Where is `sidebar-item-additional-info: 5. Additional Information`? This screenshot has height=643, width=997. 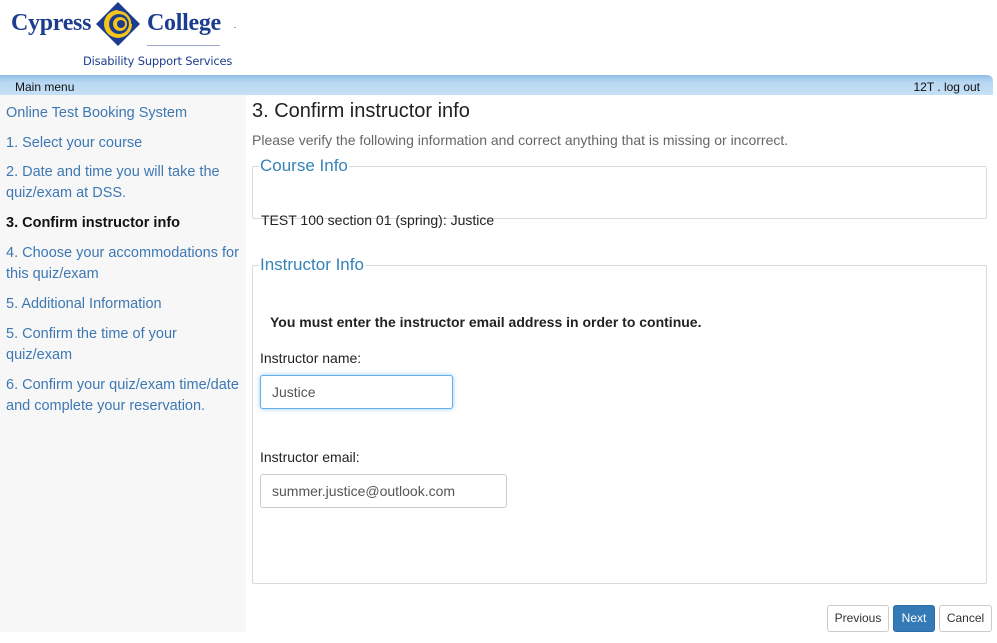
sidebar-item-additional-info: 5. Additional Information is located at coordinates (124, 304).